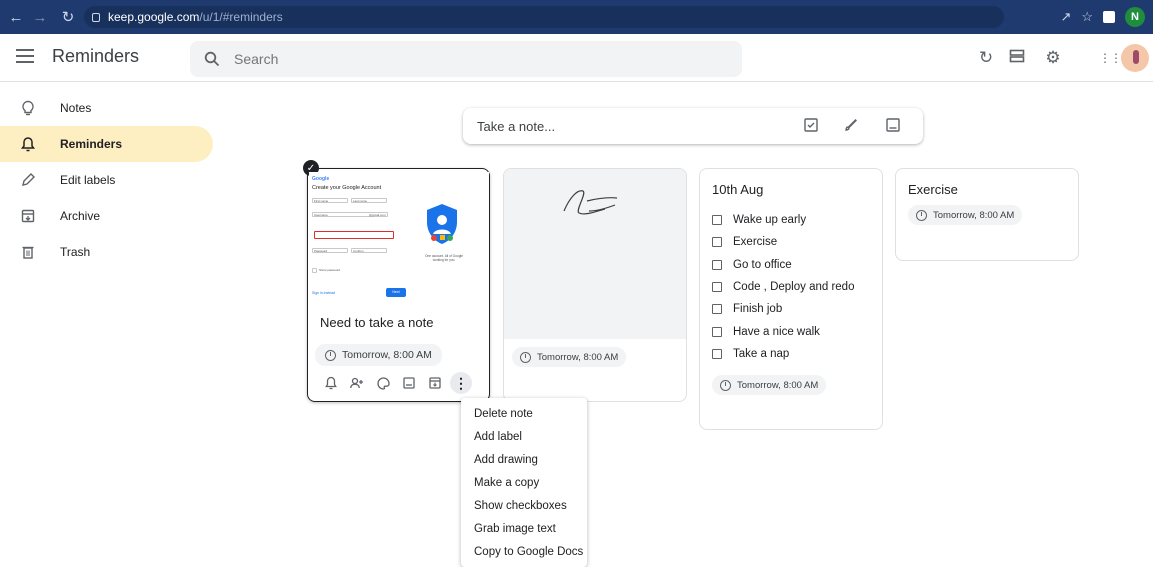  Describe the element at coordinates (347, 188) in the screenshot. I see `image-heading: Create your Google Account` at that location.